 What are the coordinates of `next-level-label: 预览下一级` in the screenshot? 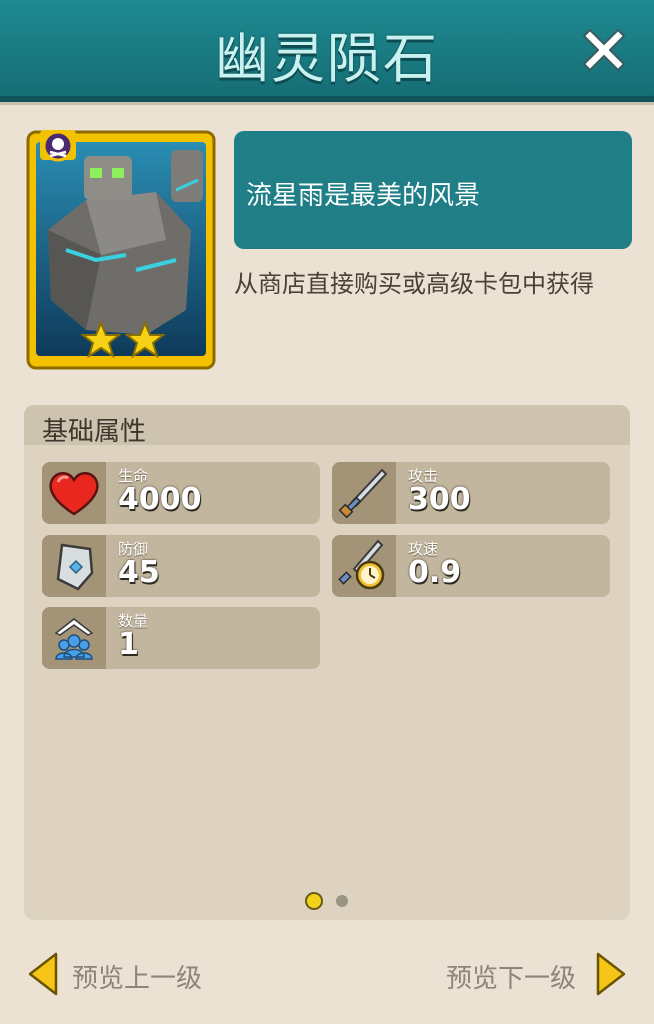 It's located at (511, 979).